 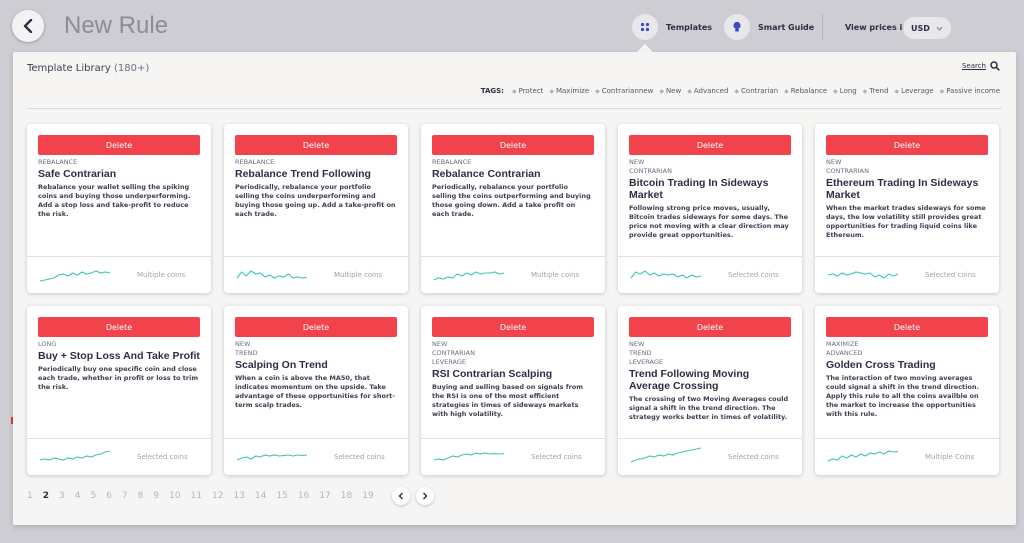 What do you see at coordinates (109, 496) in the screenshot?
I see `page-number: 6` at bounding box center [109, 496].